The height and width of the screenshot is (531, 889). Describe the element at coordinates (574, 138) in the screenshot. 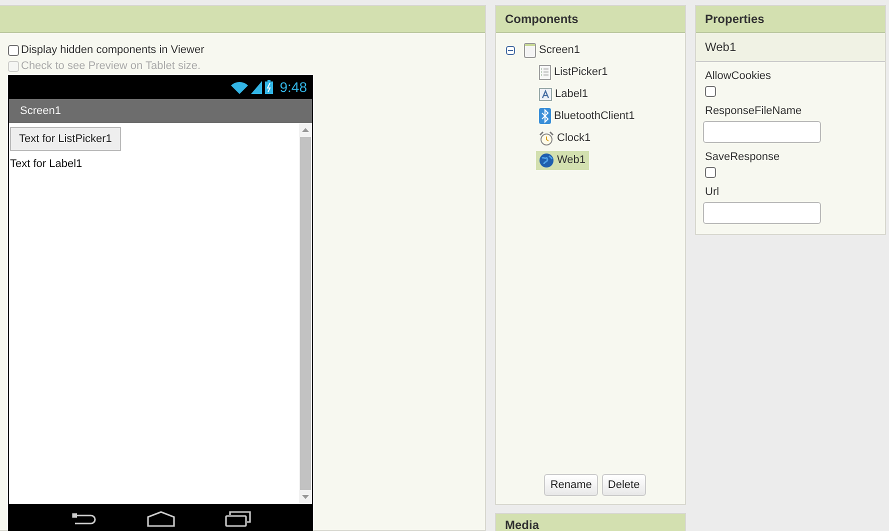

I see `tree-item-label: Clock1` at that location.